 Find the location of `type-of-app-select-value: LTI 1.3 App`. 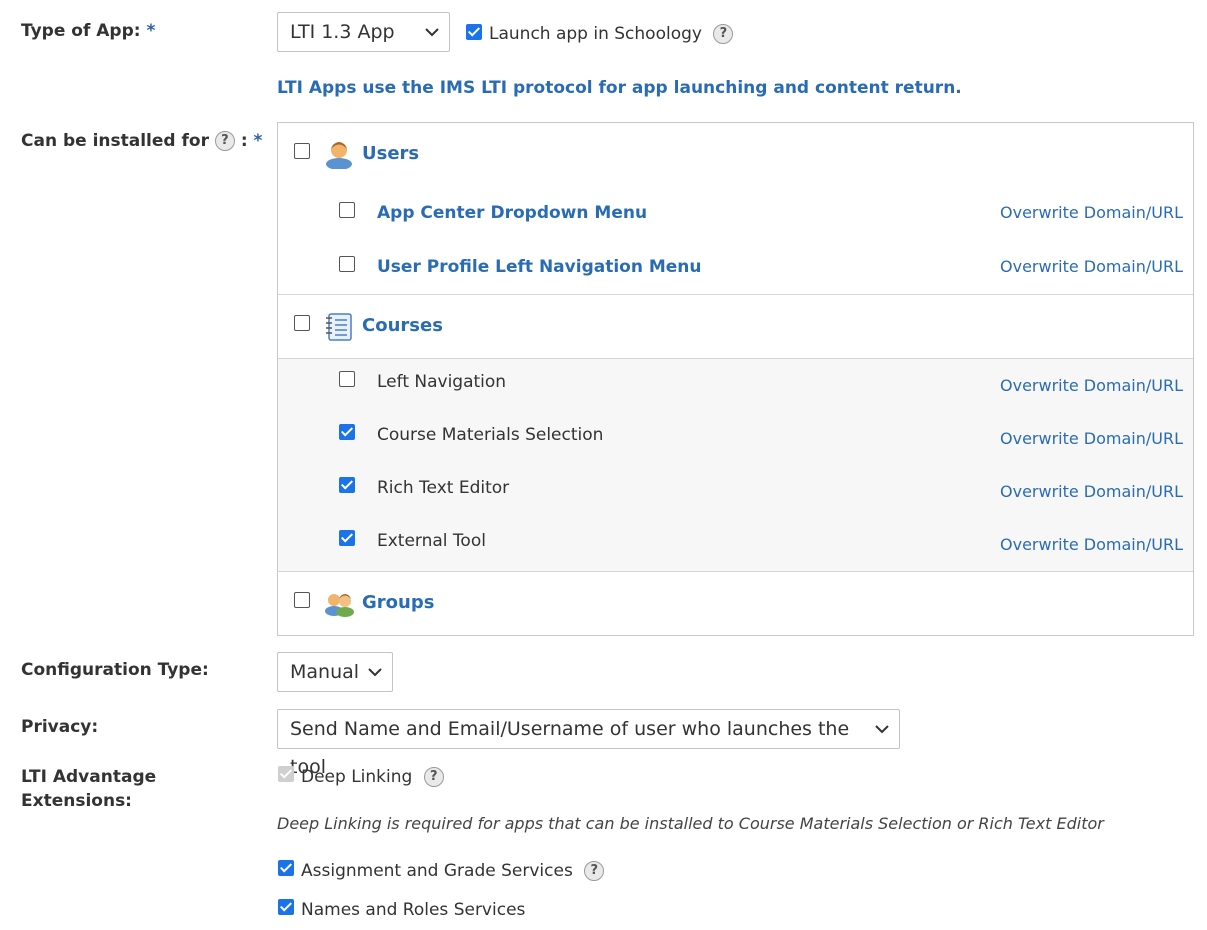

type-of-app-select-value: LTI 1.3 App is located at coordinates (342, 32).